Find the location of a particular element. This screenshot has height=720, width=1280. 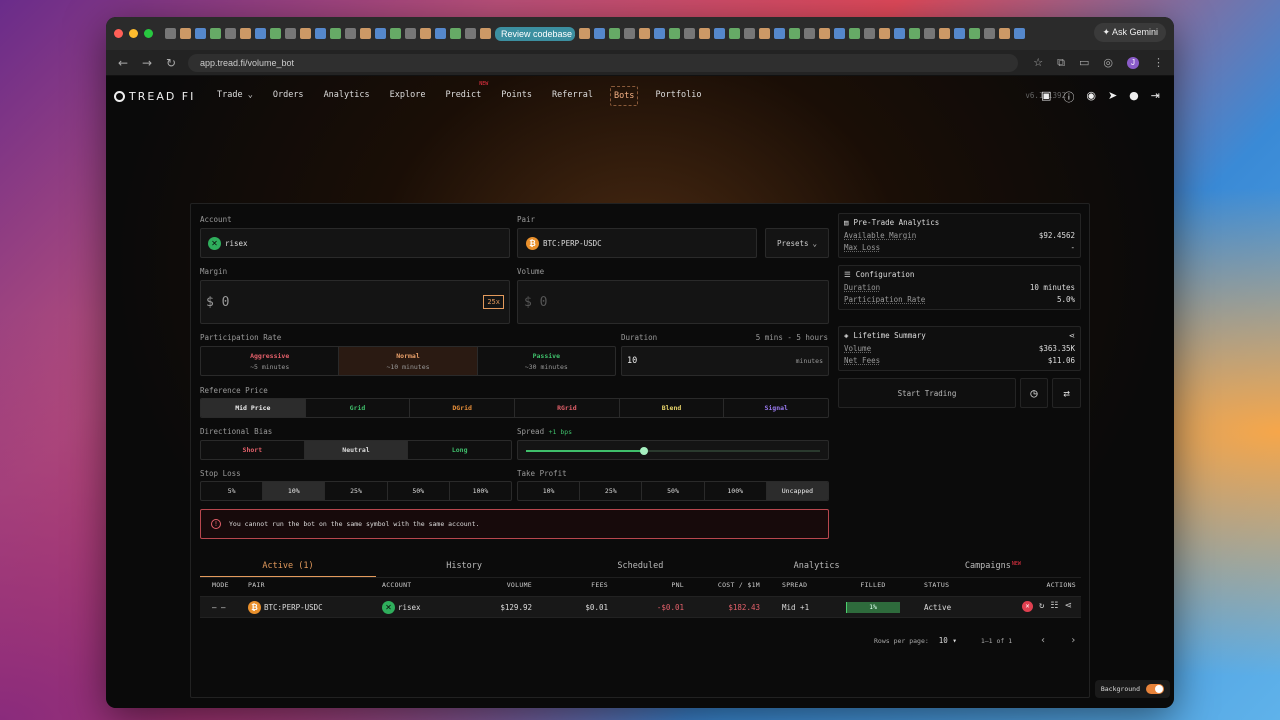

tab-history: History is located at coordinates (464, 566).